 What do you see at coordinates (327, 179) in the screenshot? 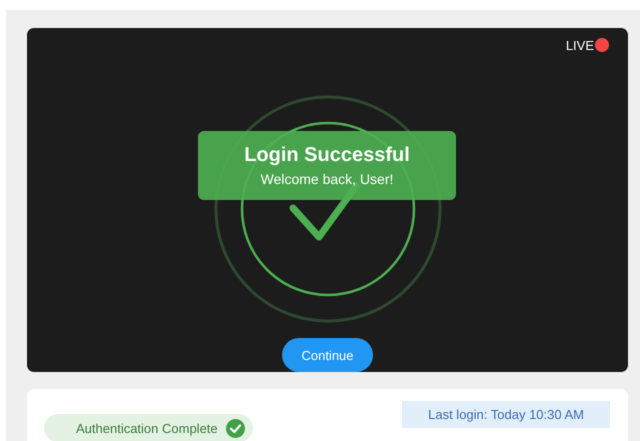
I see `banner-subtitle: Welcome back, User!` at bounding box center [327, 179].